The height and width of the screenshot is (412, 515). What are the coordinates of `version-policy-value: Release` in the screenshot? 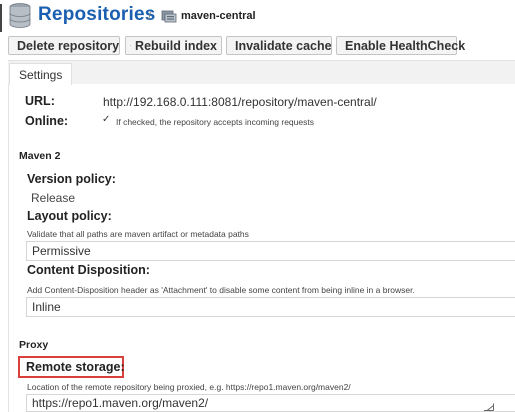 It's located at (53, 198).